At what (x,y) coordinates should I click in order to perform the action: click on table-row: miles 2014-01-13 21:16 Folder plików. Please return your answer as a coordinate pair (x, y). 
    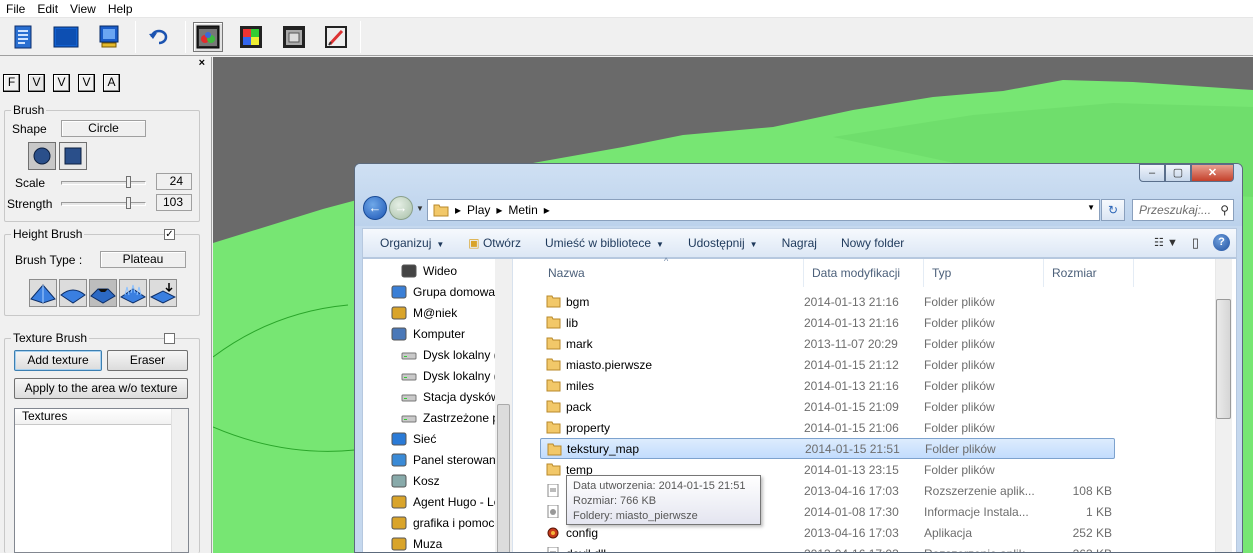
    Looking at the image, I should click on (827, 385).